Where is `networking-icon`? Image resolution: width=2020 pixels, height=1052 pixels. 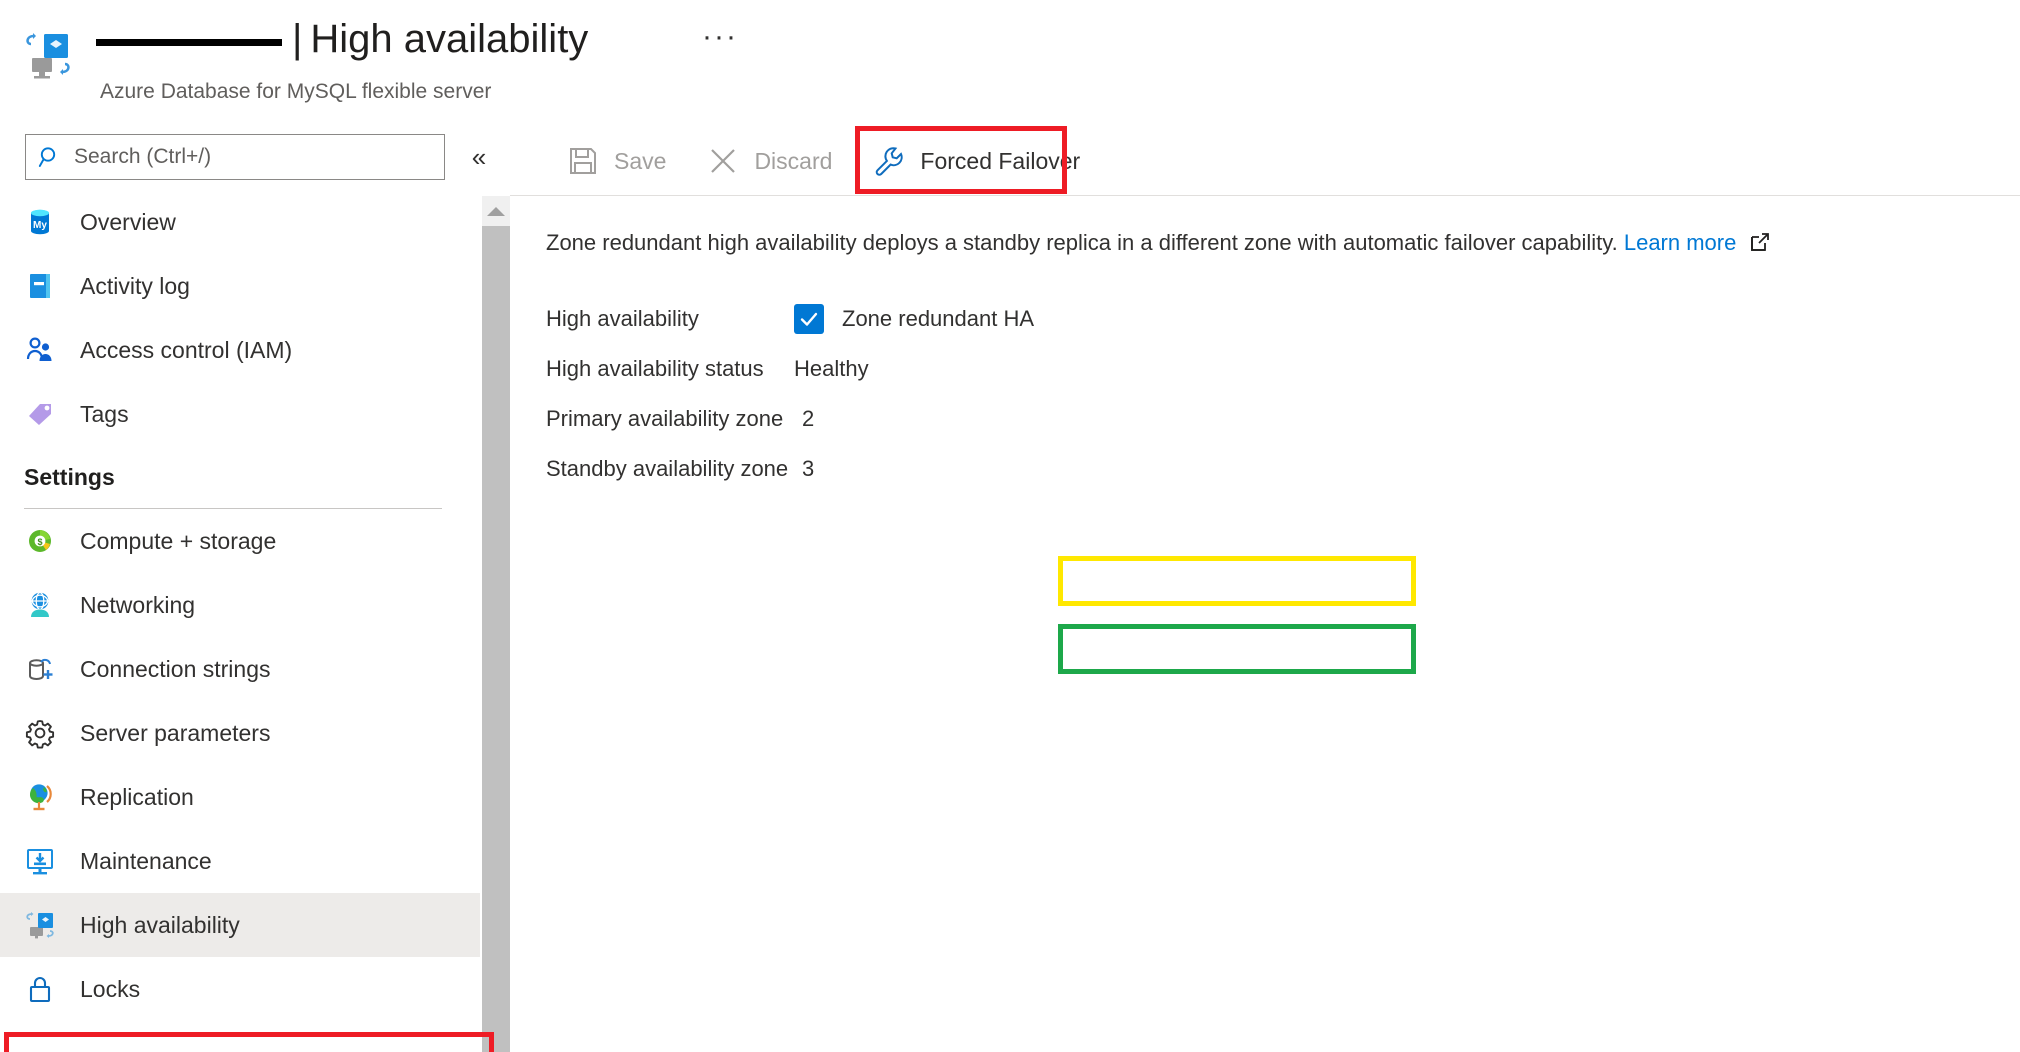
networking-icon is located at coordinates (40, 605).